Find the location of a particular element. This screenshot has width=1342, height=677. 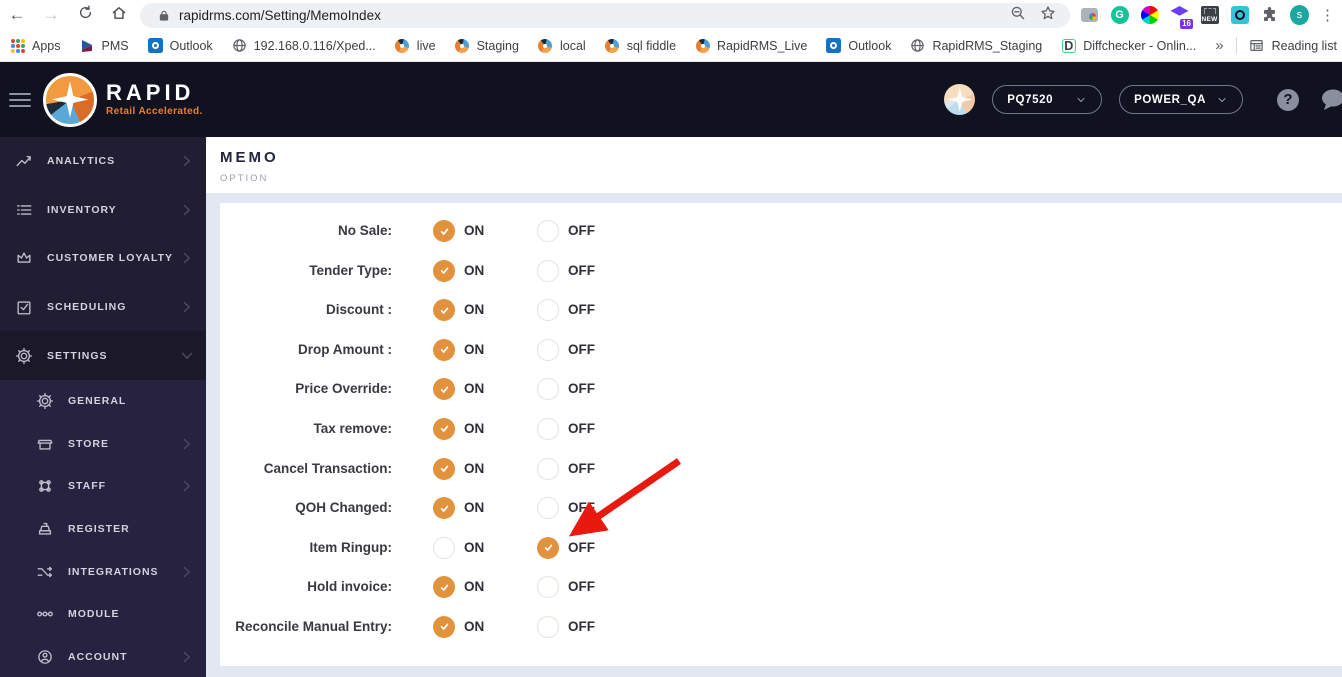

rapid-logo: RAPID Retail Accelerated. is located at coordinates (123, 99).